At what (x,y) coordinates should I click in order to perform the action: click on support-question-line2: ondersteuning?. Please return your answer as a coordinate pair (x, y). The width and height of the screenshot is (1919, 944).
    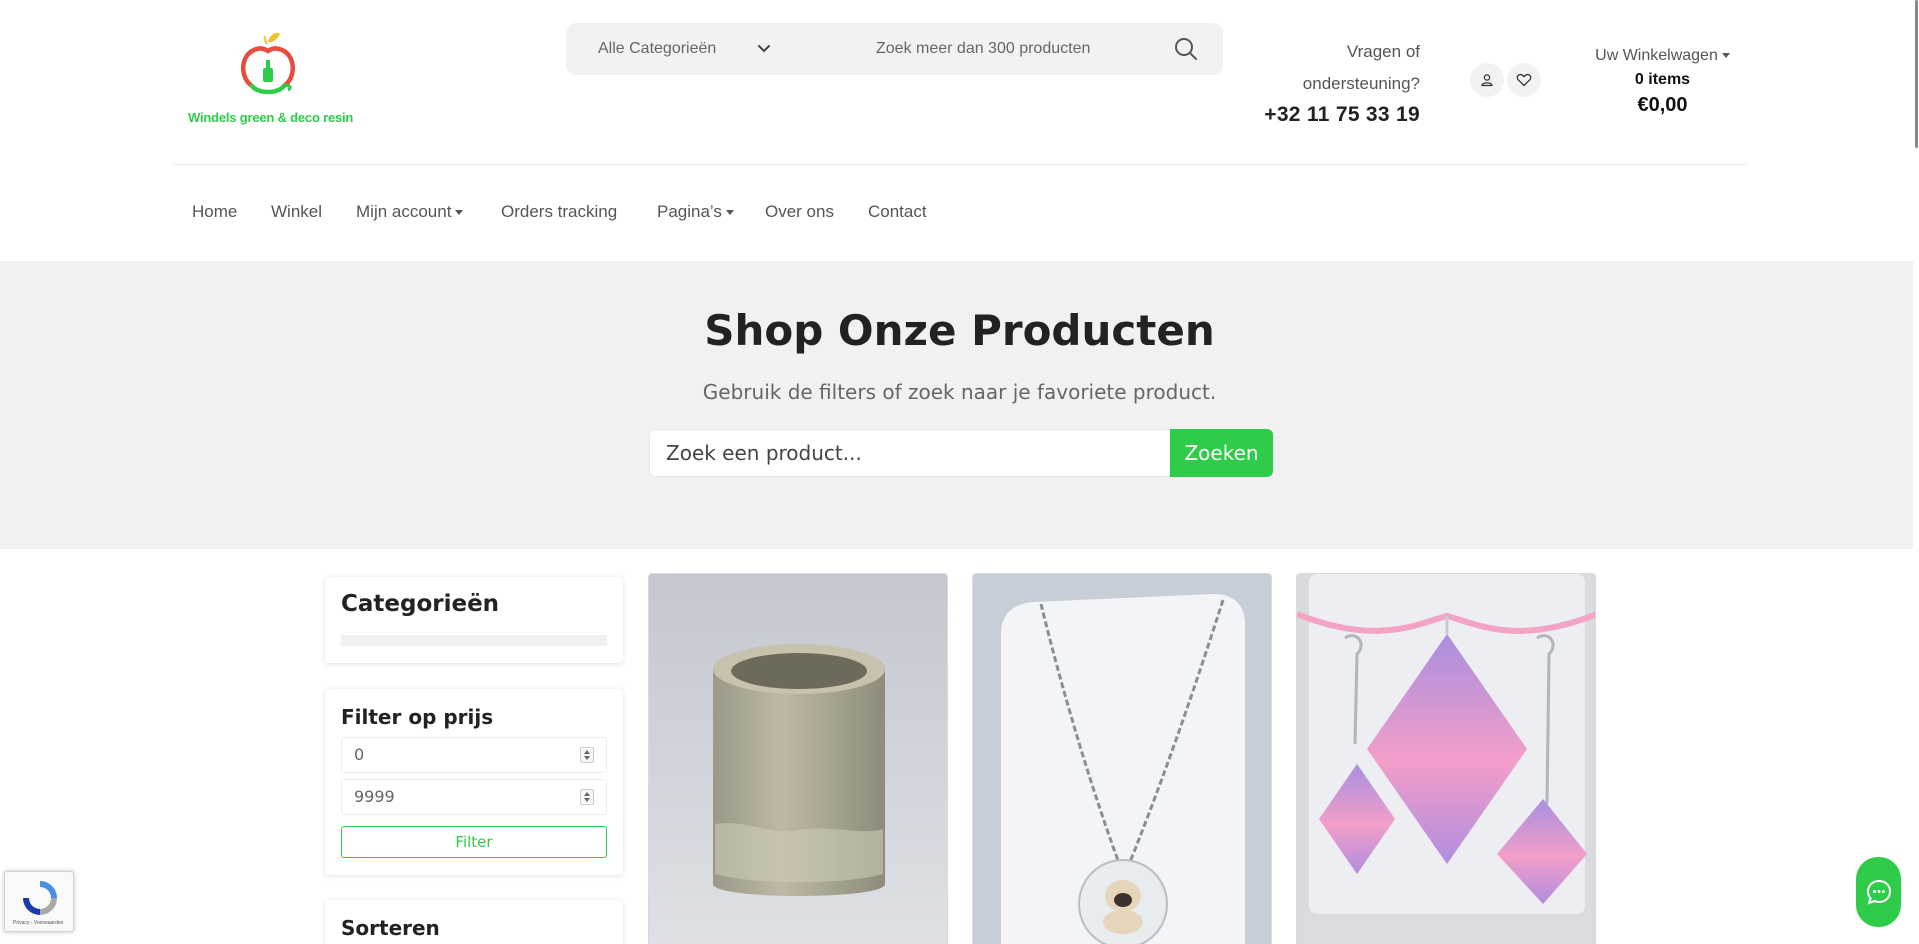
    Looking at the image, I should click on (1361, 83).